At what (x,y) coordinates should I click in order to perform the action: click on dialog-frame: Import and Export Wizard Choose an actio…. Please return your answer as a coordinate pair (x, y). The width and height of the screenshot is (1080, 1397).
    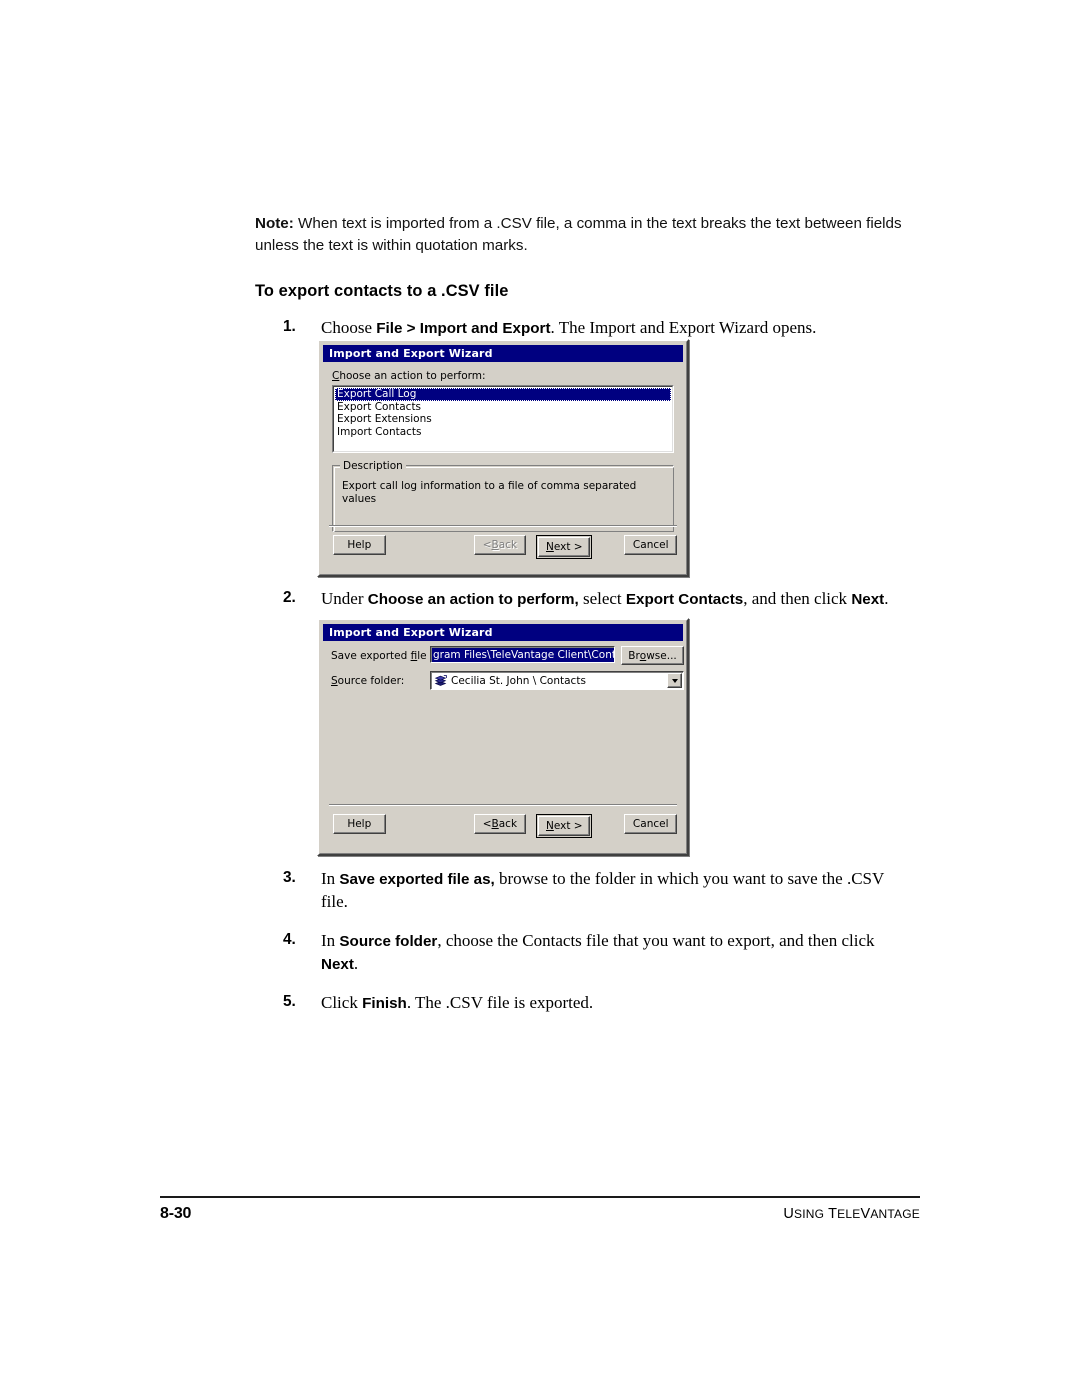
    Looking at the image, I should click on (503, 458).